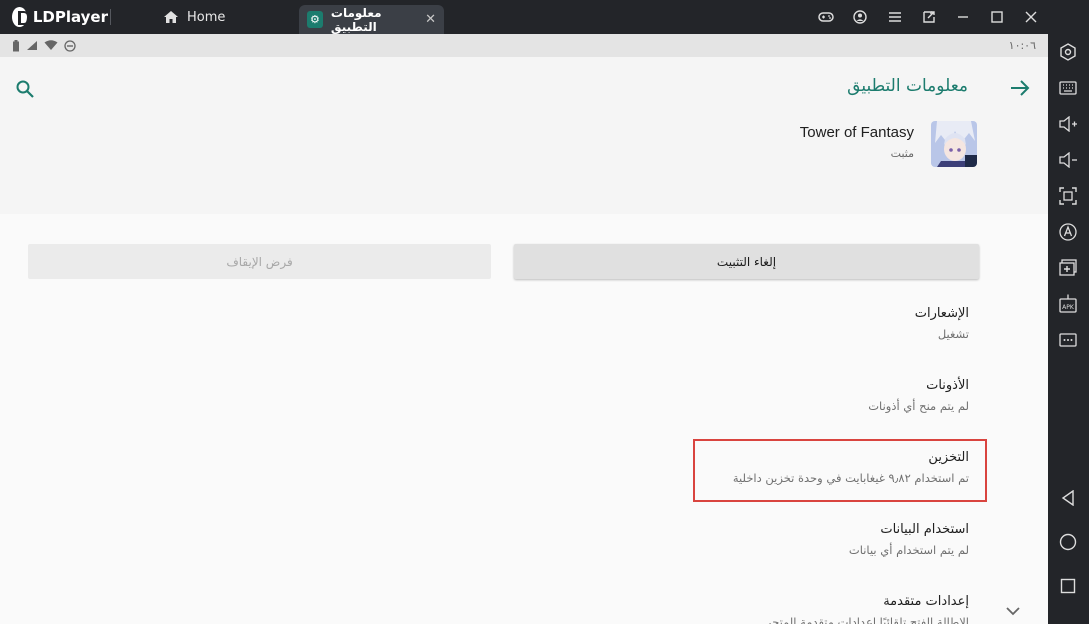 The image size is (1089, 624). I want to click on apk-install-icon: APK, so click(1068, 304).